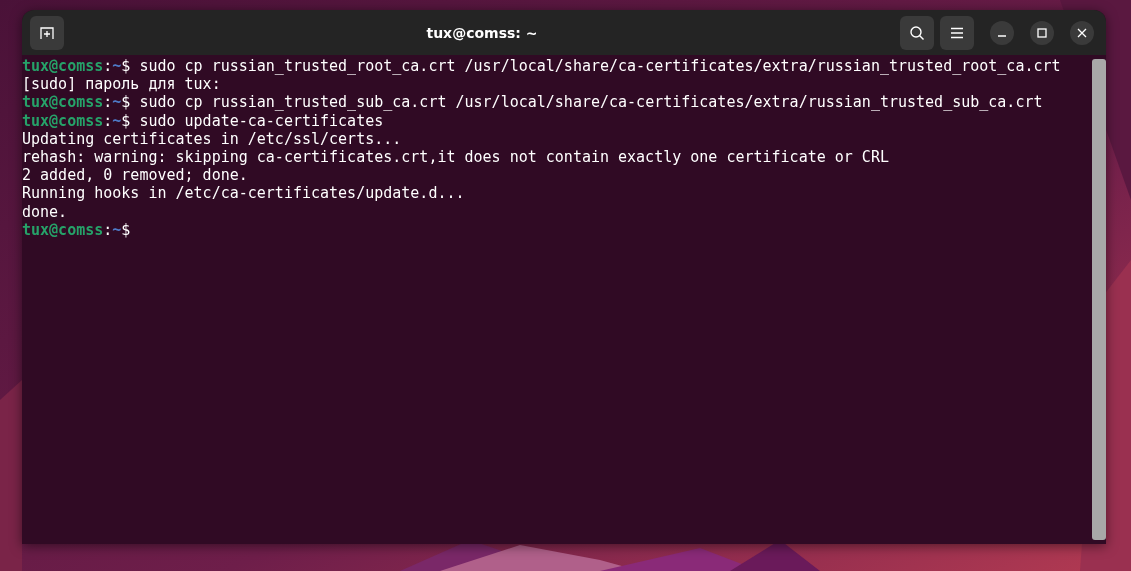 The width and height of the screenshot is (1131, 571). I want to click on maximize-button, so click(1042, 32).